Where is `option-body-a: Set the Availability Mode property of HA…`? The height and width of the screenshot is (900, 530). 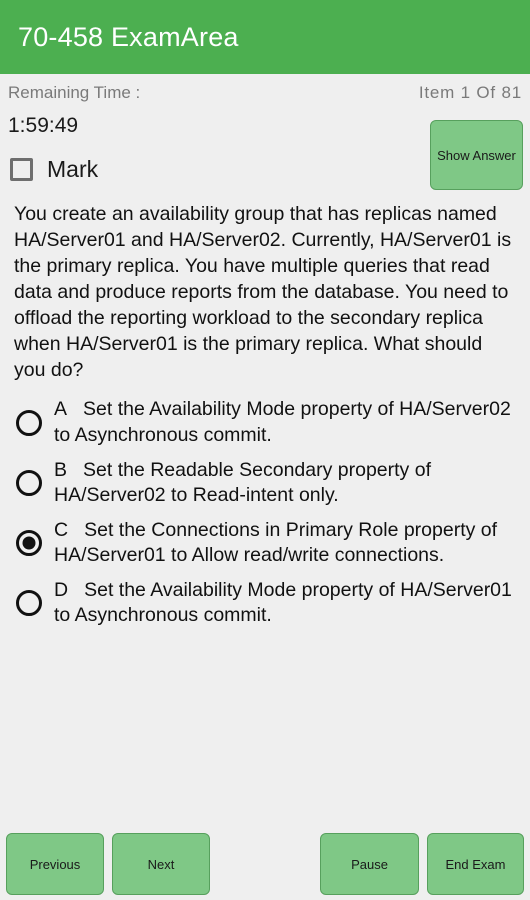 option-body-a: Set the Availability Mode property of HA… is located at coordinates (282, 422).